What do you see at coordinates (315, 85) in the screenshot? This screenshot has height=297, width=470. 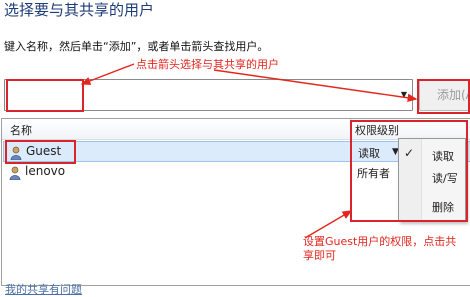 I see `arrow-to-add` at bounding box center [315, 85].